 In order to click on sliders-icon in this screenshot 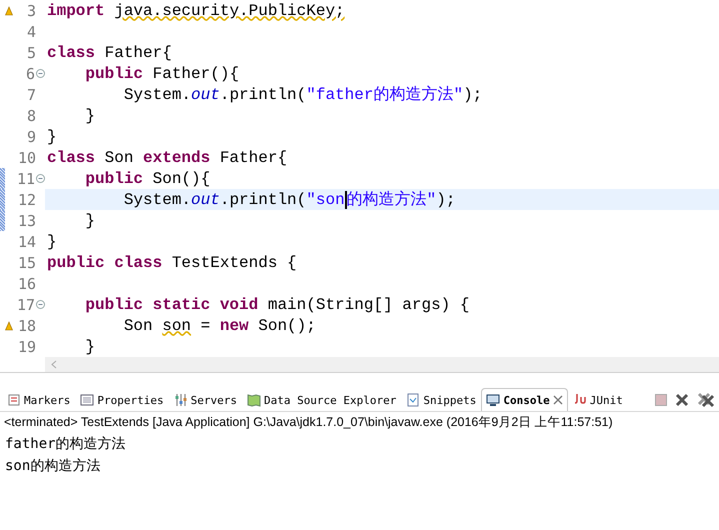, I will do `click(181, 400)`.